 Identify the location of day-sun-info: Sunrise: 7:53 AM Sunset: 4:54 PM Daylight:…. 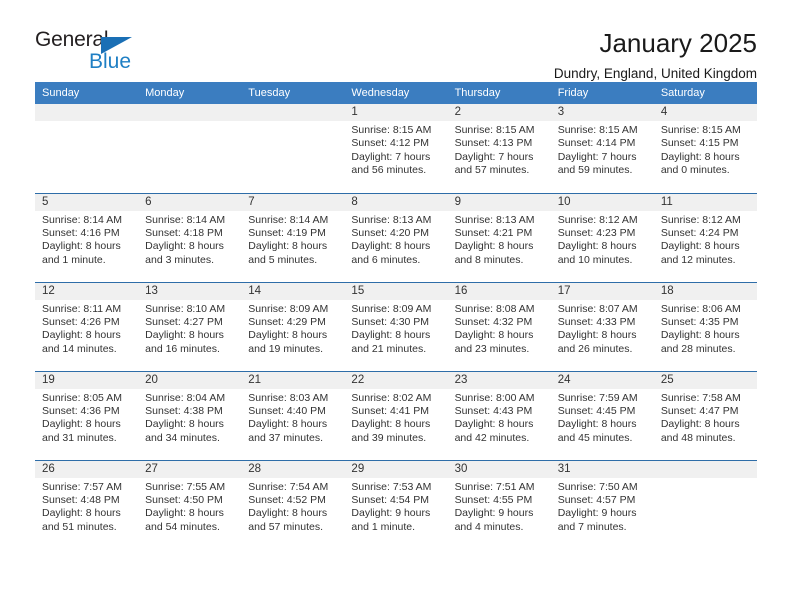
(395, 506).